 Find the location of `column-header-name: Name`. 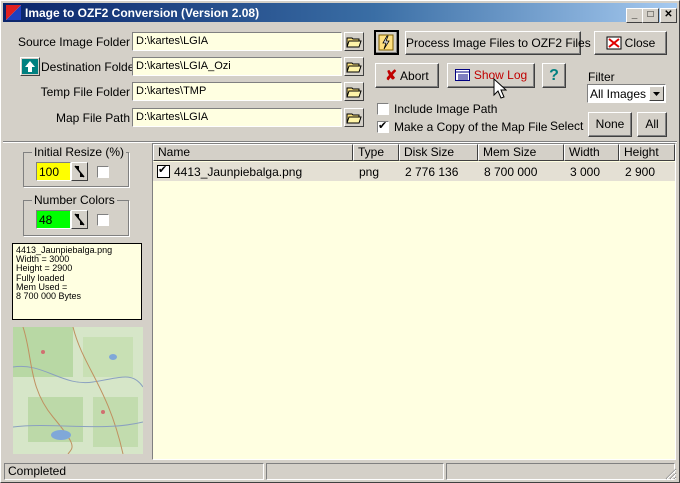

column-header-name: Name is located at coordinates (253, 152).